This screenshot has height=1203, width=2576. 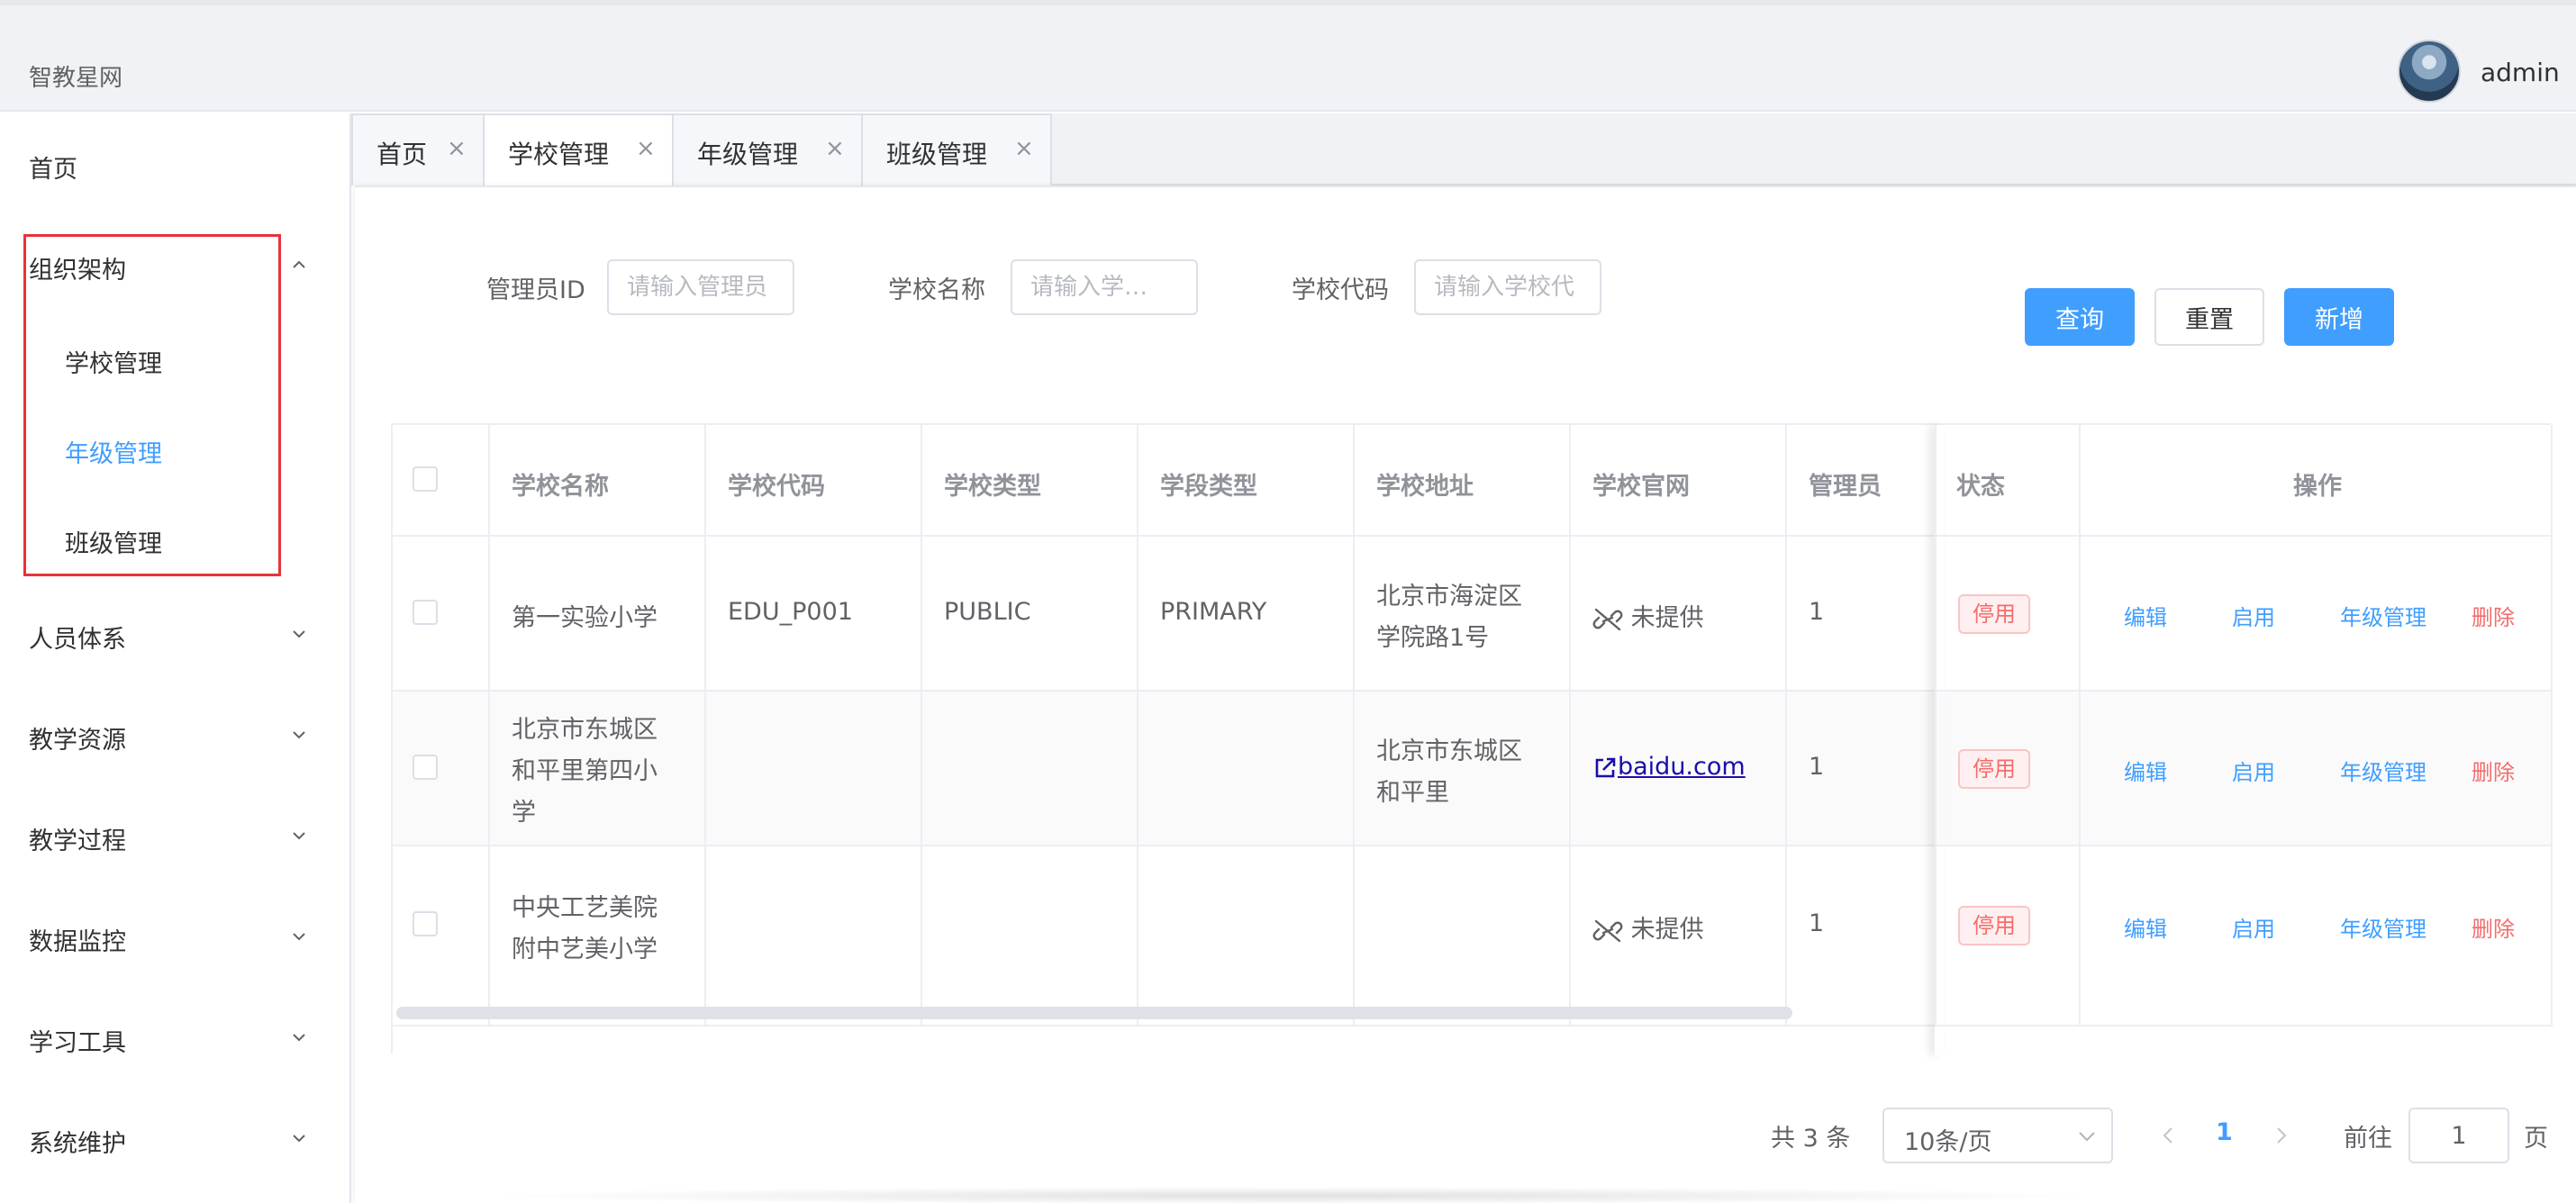 I want to click on sidebar-item-home: 首页, so click(x=174, y=164).